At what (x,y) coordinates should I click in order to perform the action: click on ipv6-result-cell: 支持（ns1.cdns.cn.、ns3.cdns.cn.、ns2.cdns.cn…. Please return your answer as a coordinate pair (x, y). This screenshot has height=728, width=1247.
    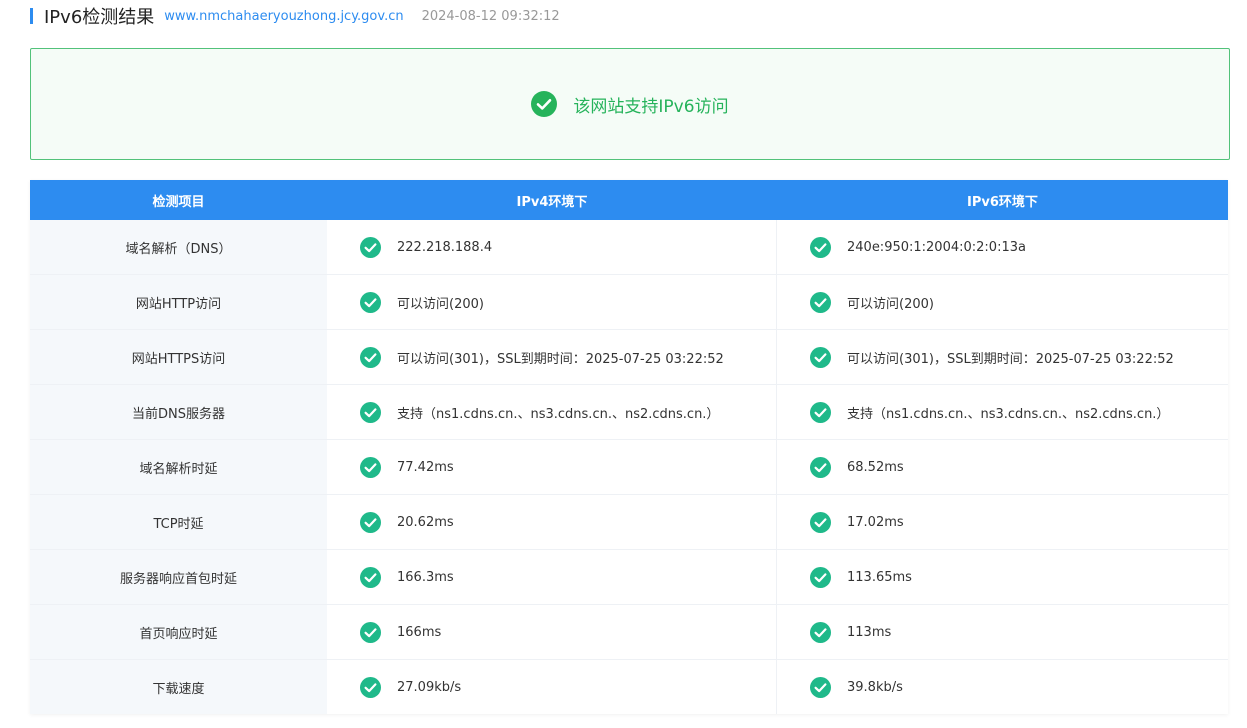
    Looking at the image, I should click on (1002, 412).